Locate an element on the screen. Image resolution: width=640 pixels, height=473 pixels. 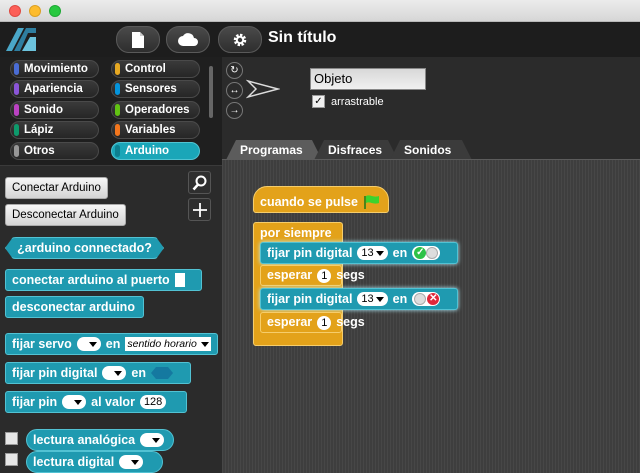
category-sonido: Sonido is located at coordinates (54, 110).